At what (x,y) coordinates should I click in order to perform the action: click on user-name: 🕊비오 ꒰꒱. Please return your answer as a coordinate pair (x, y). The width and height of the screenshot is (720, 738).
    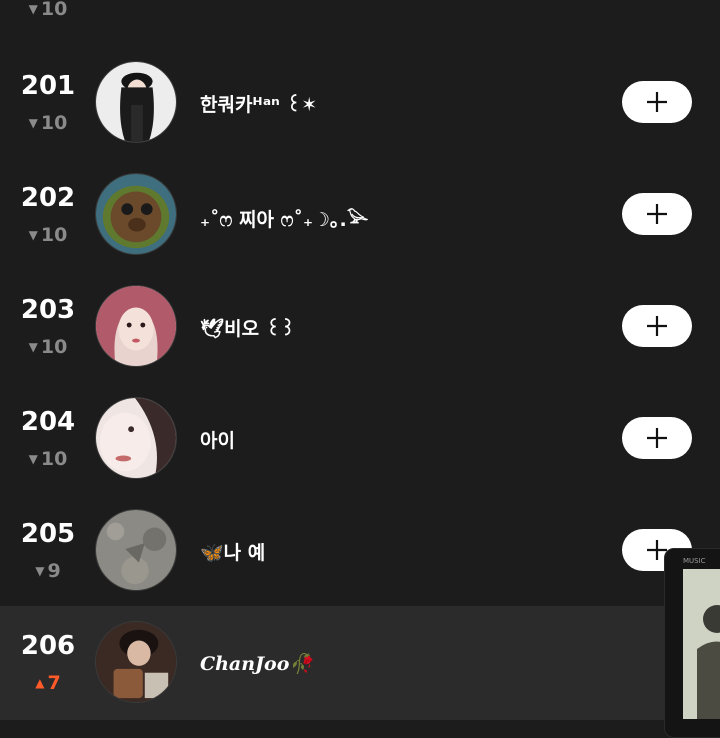
    Looking at the image, I should click on (247, 327).